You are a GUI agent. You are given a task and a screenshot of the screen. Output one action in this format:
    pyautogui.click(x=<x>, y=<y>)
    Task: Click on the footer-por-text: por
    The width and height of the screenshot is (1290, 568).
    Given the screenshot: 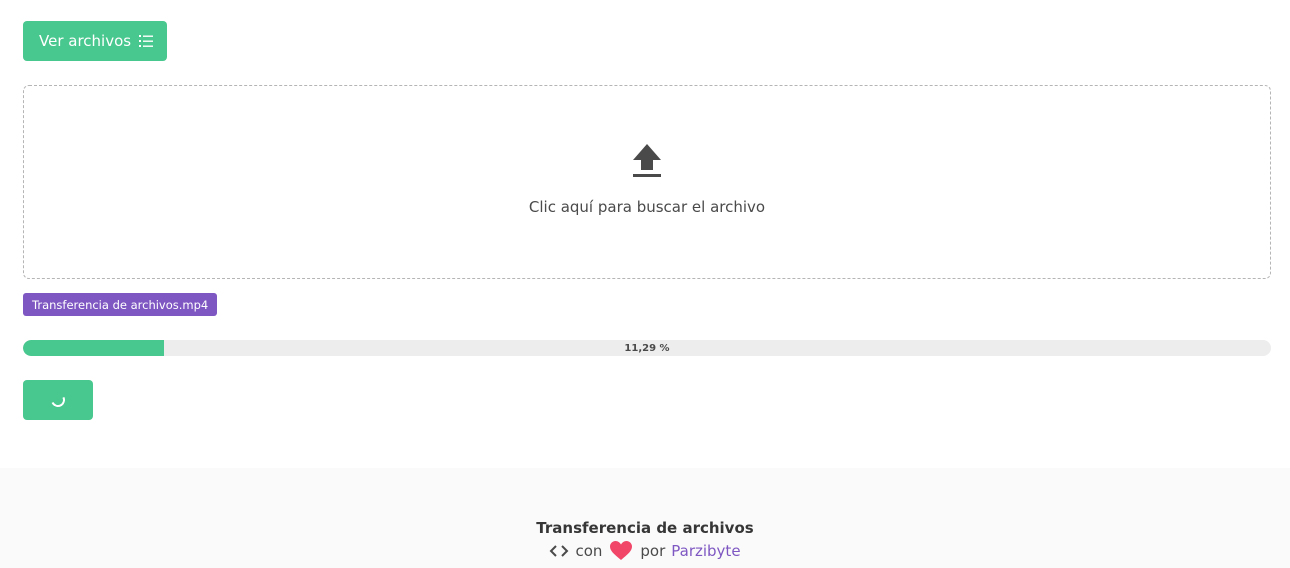 What is the action you would take?
    pyautogui.click(x=653, y=551)
    